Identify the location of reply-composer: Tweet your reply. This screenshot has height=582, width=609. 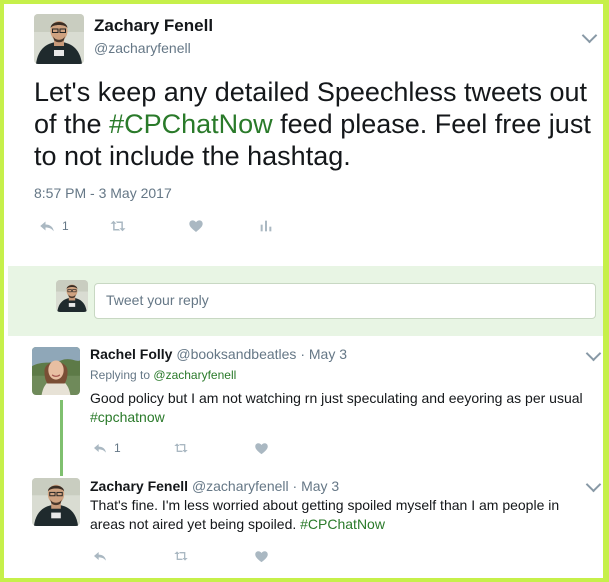
(305, 301).